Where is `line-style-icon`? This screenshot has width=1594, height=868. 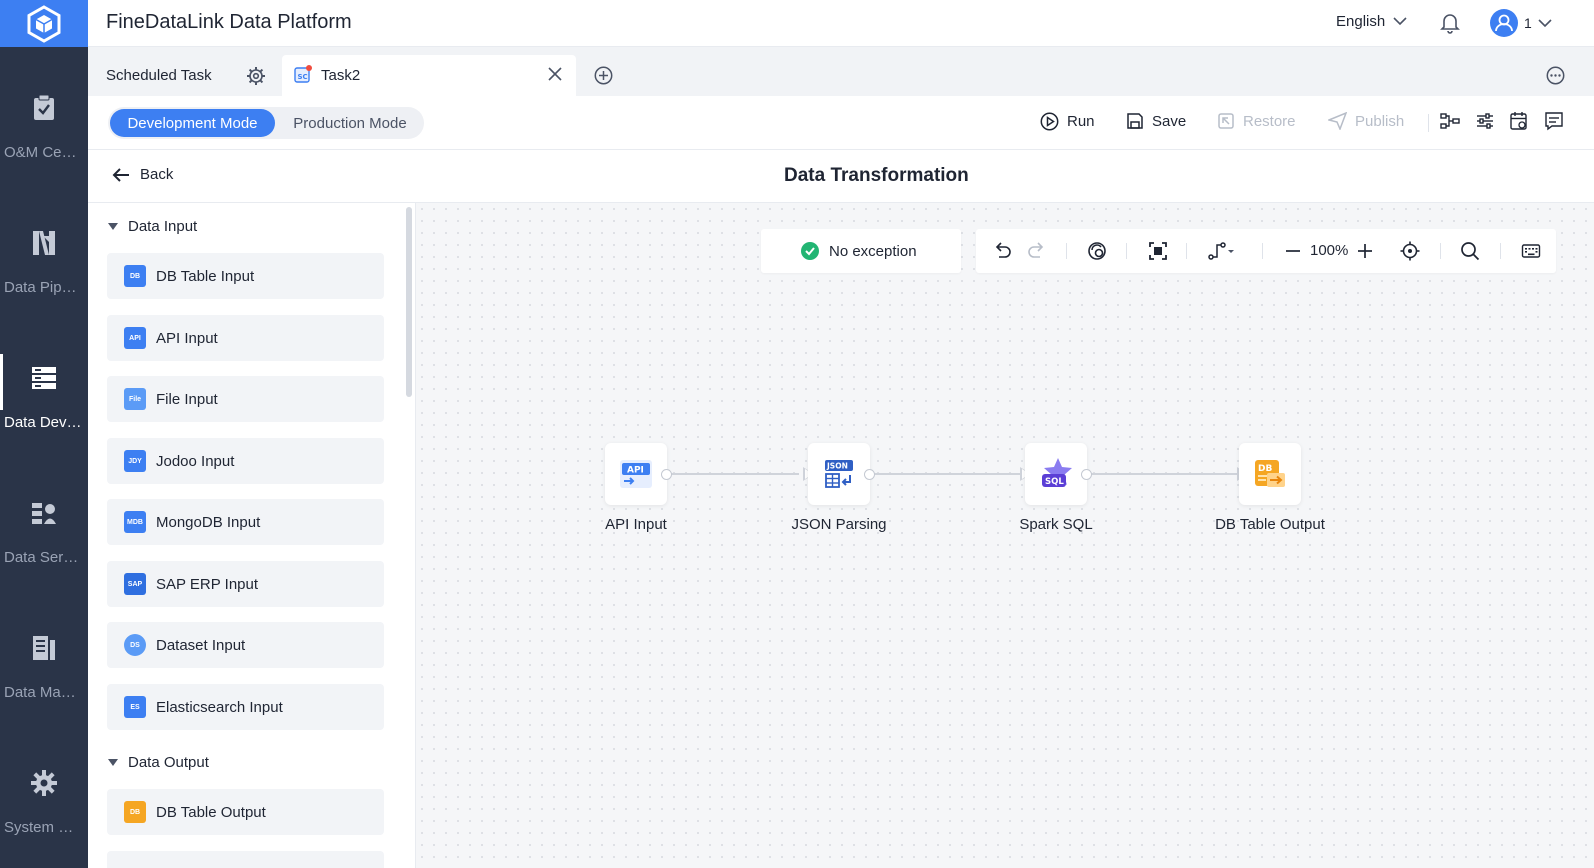
line-style-icon is located at coordinates (1222, 253).